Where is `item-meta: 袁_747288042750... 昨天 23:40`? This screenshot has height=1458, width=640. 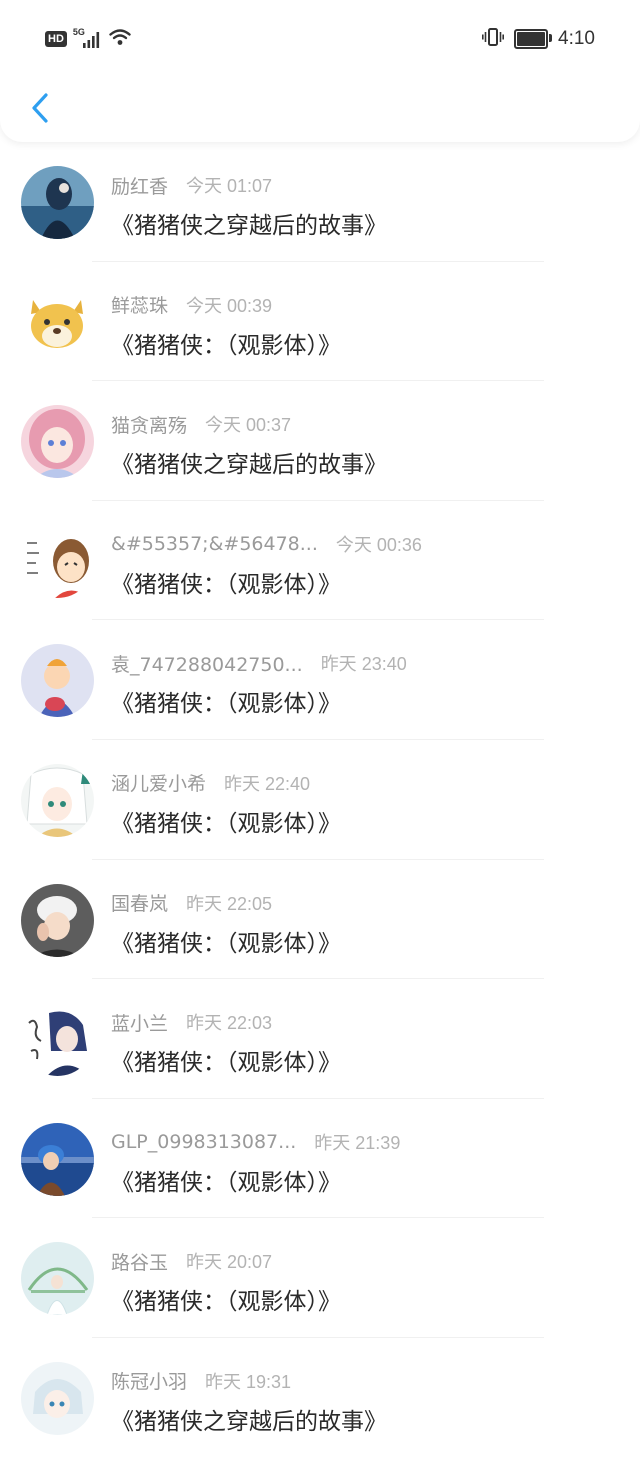
item-meta: 袁_747288042750... 昨天 23:40 is located at coordinates (259, 663).